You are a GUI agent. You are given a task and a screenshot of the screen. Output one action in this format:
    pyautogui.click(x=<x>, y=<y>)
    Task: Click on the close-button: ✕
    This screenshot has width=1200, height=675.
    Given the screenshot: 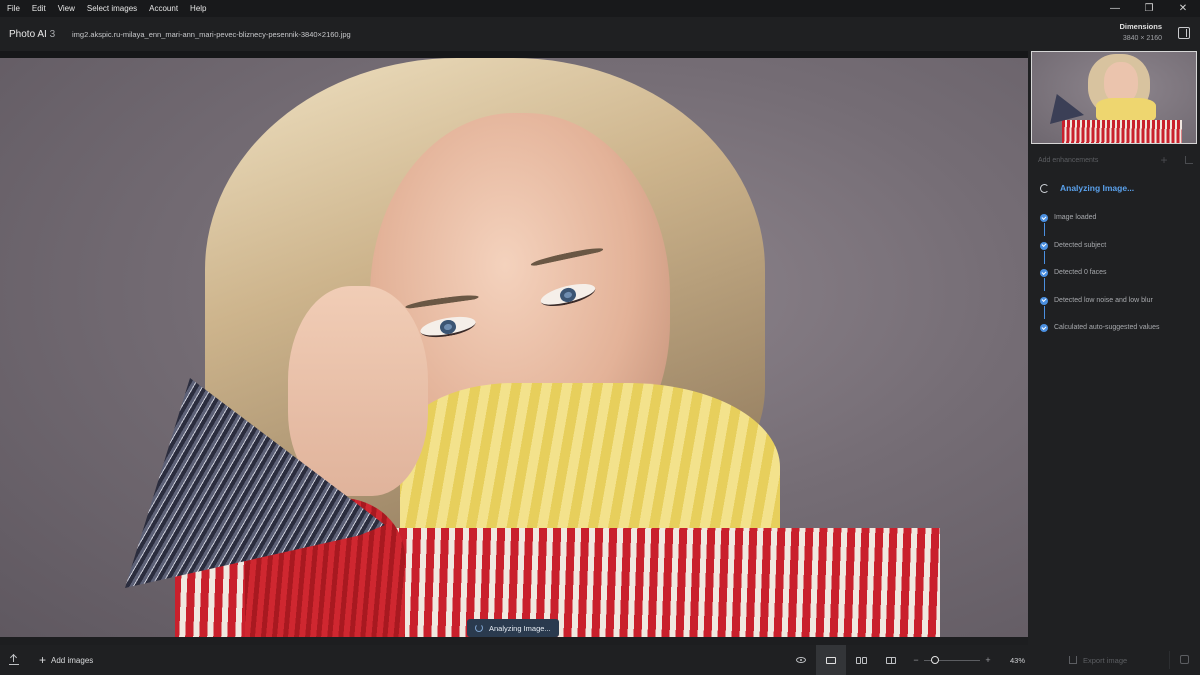 What is the action you would take?
    pyautogui.click(x=1183, y=8)
    